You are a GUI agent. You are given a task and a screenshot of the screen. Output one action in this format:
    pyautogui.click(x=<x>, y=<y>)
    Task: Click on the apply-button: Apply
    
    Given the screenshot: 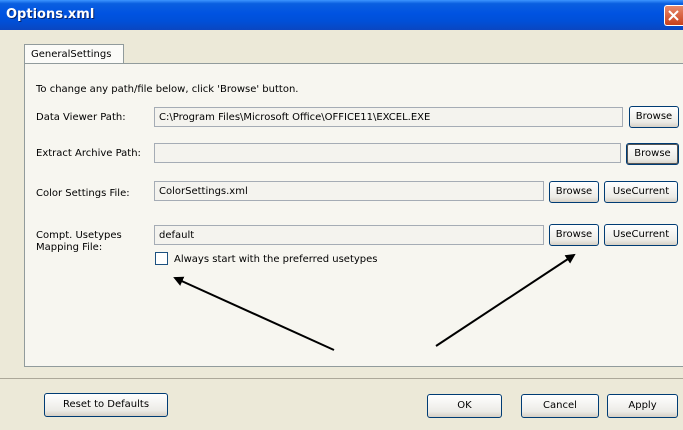 What is the action you would take?
    pyautogui.click(x=642, y=406)
    